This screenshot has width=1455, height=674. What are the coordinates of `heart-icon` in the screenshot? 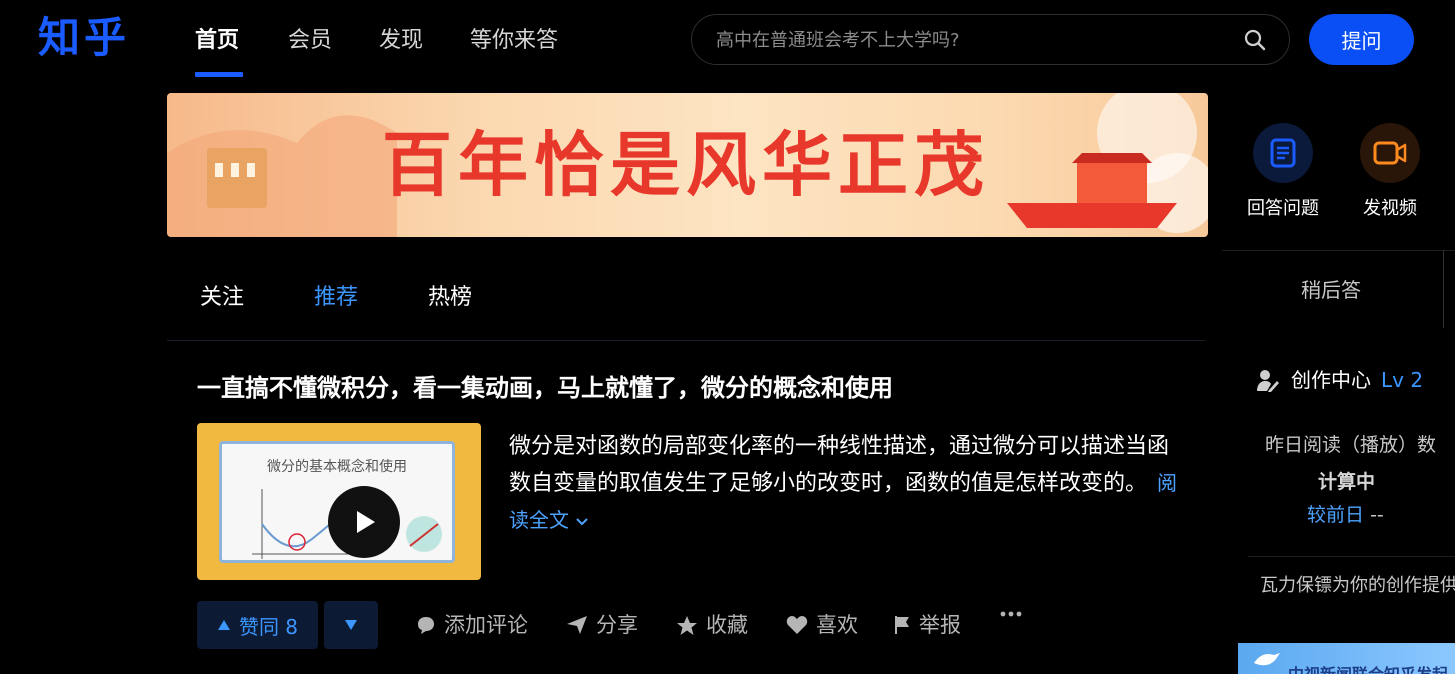 It's located at (797, 625).